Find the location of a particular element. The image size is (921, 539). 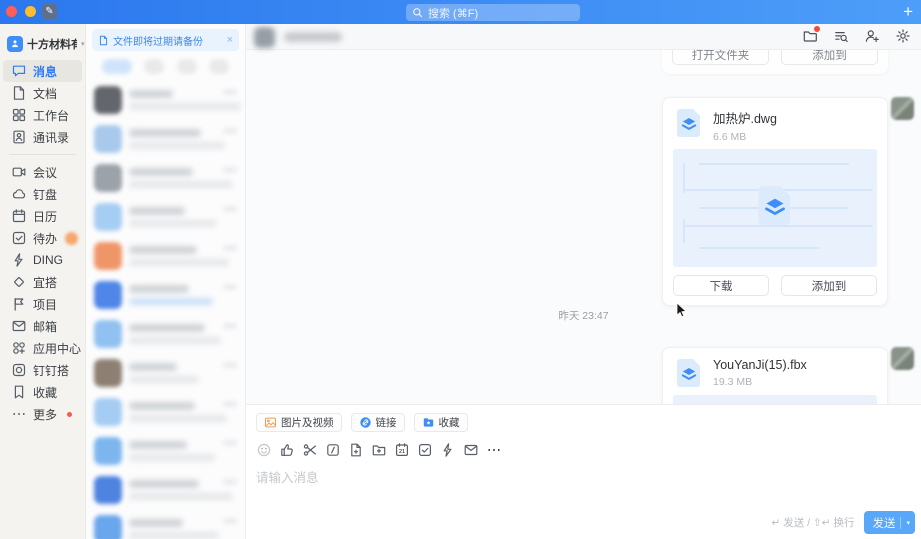

sidebar-item-label: 更多 is located at coordinates (45, 414).